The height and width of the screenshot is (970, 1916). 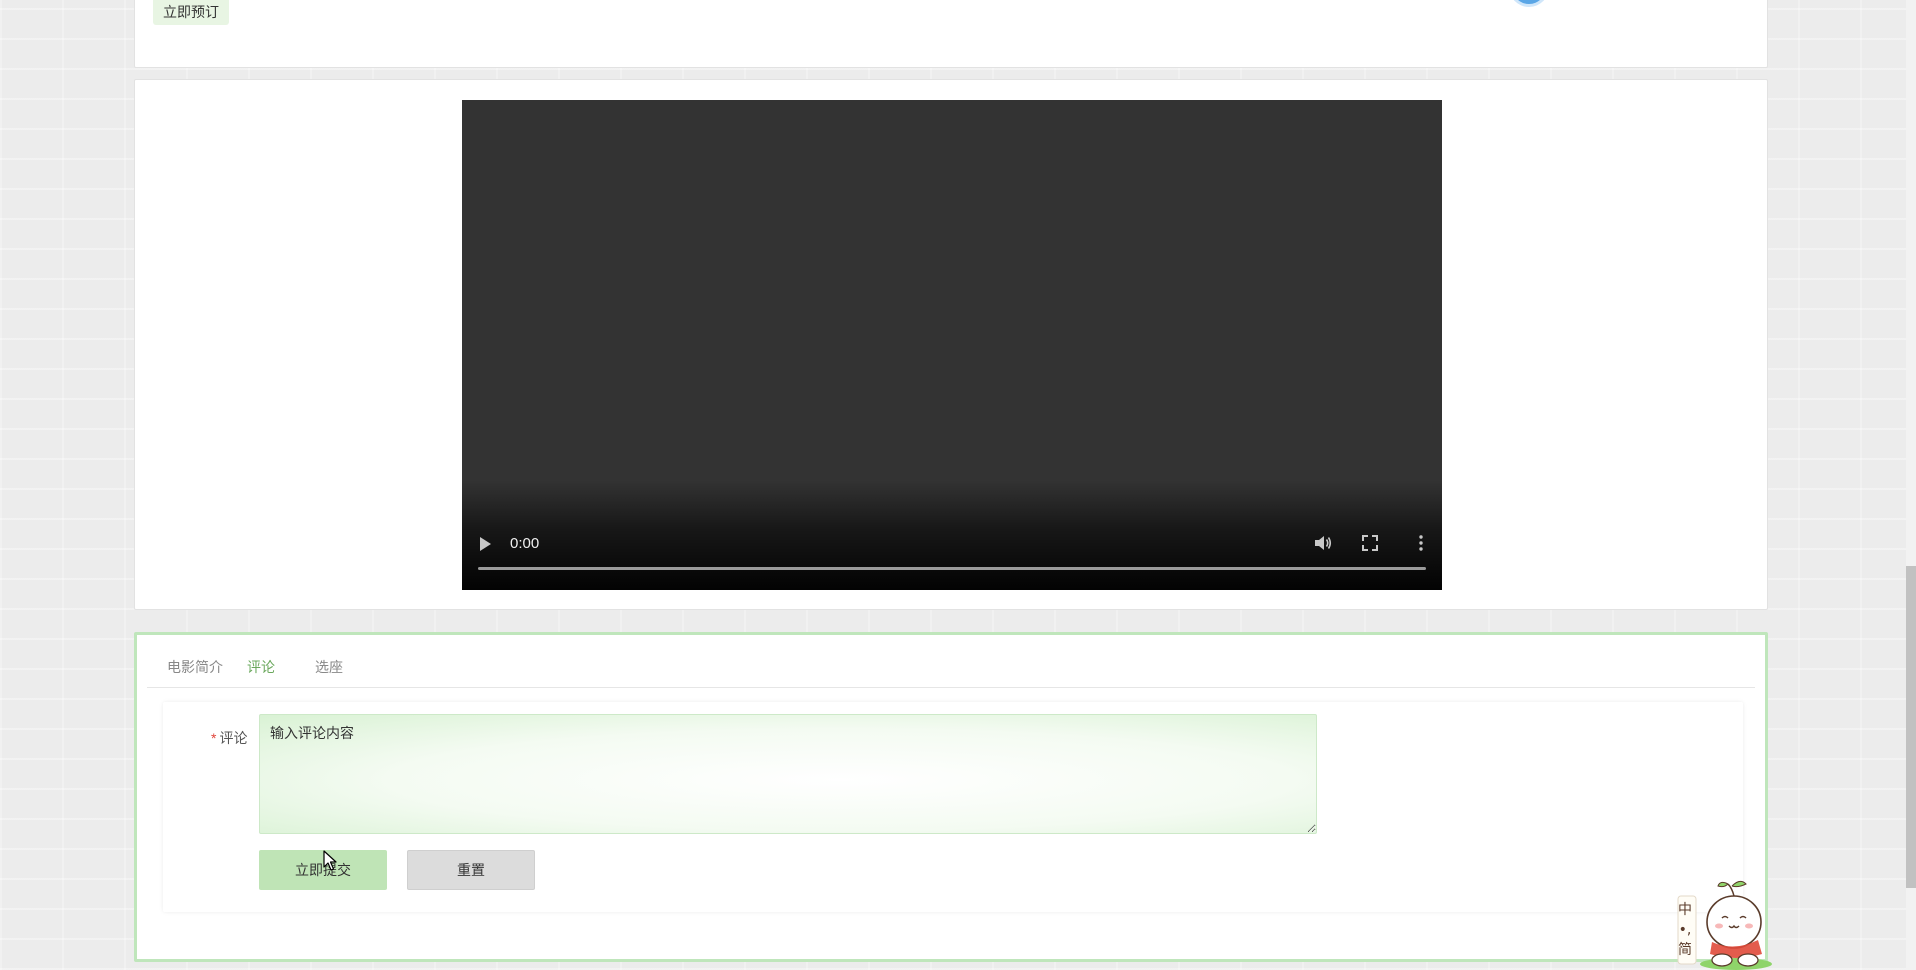 I want to click on tab-movie-intro: 电影简介, so click(x=195, y=667).